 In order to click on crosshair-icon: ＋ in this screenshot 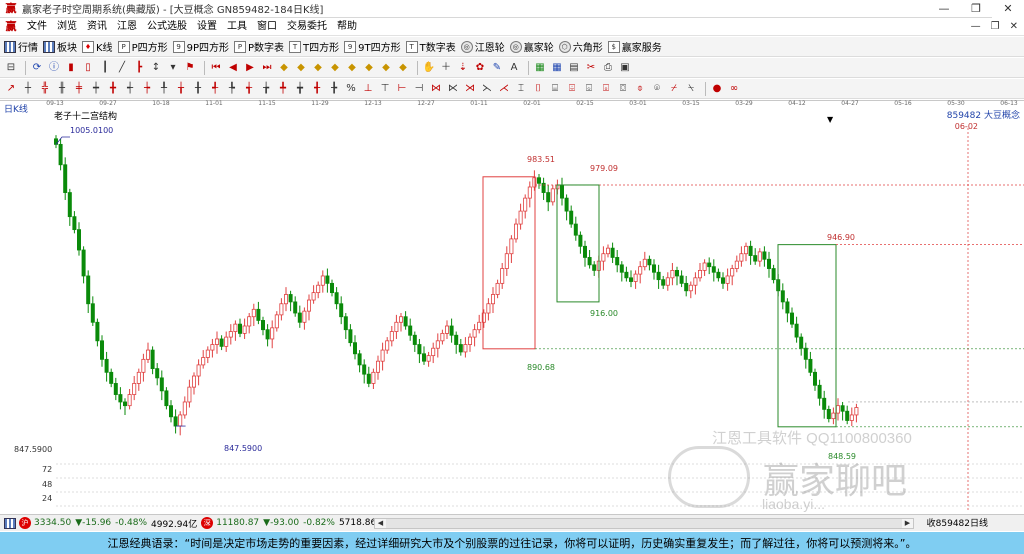, I will do `click(446, 68)`.